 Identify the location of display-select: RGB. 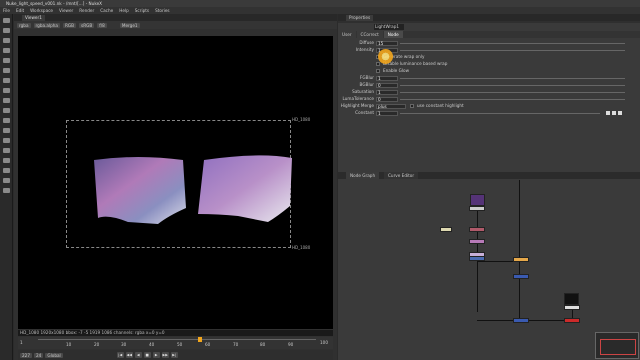
(70, 25).